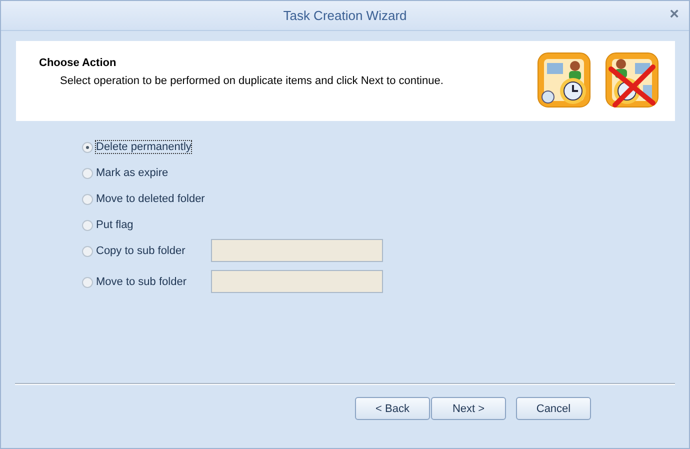  I want to click on radio-option: Delete permanently, so click(146, 147).